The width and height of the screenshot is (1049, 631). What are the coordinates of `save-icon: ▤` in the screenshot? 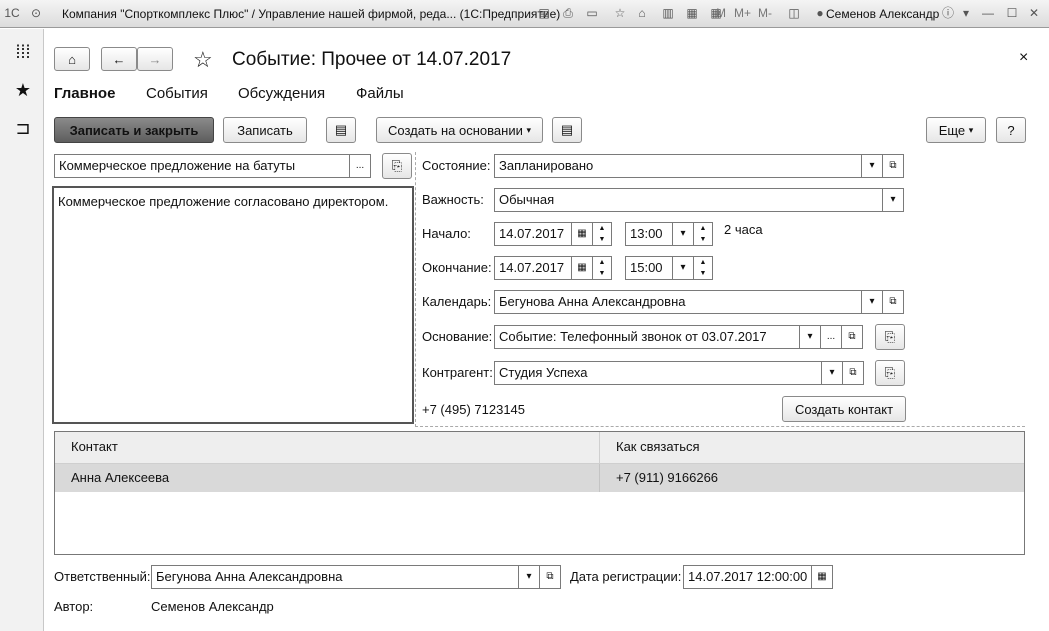 It's located at (544, 13).